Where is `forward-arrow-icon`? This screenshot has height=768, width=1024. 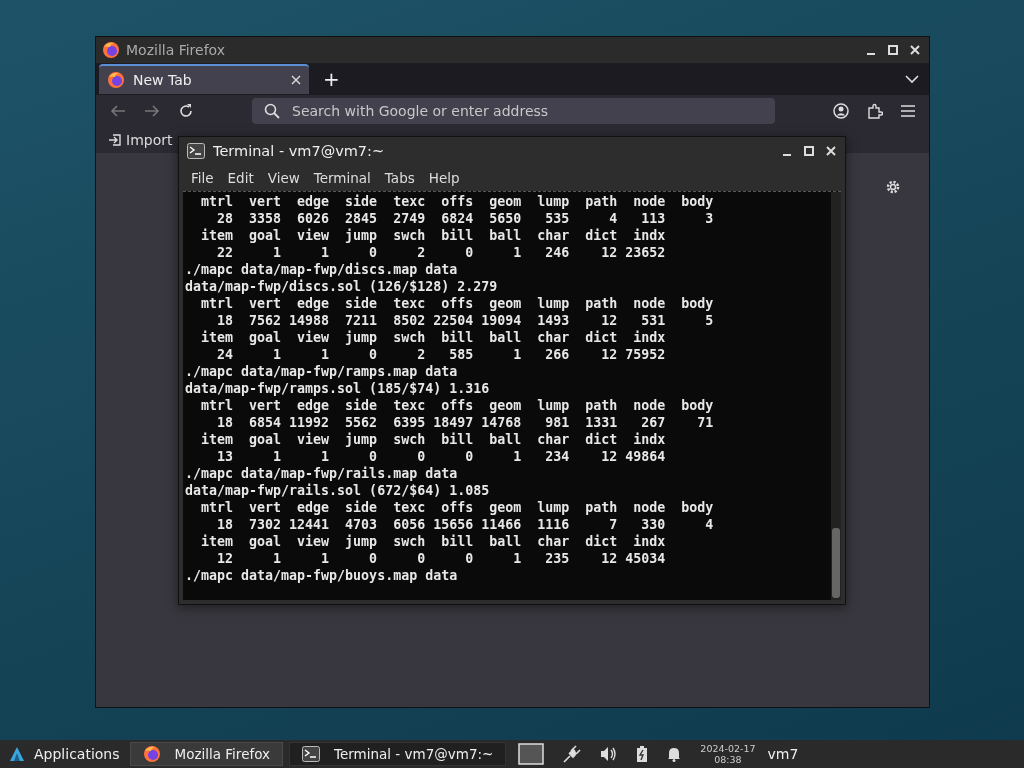 forward-arrow-icon is located at coordinates (152, 110).